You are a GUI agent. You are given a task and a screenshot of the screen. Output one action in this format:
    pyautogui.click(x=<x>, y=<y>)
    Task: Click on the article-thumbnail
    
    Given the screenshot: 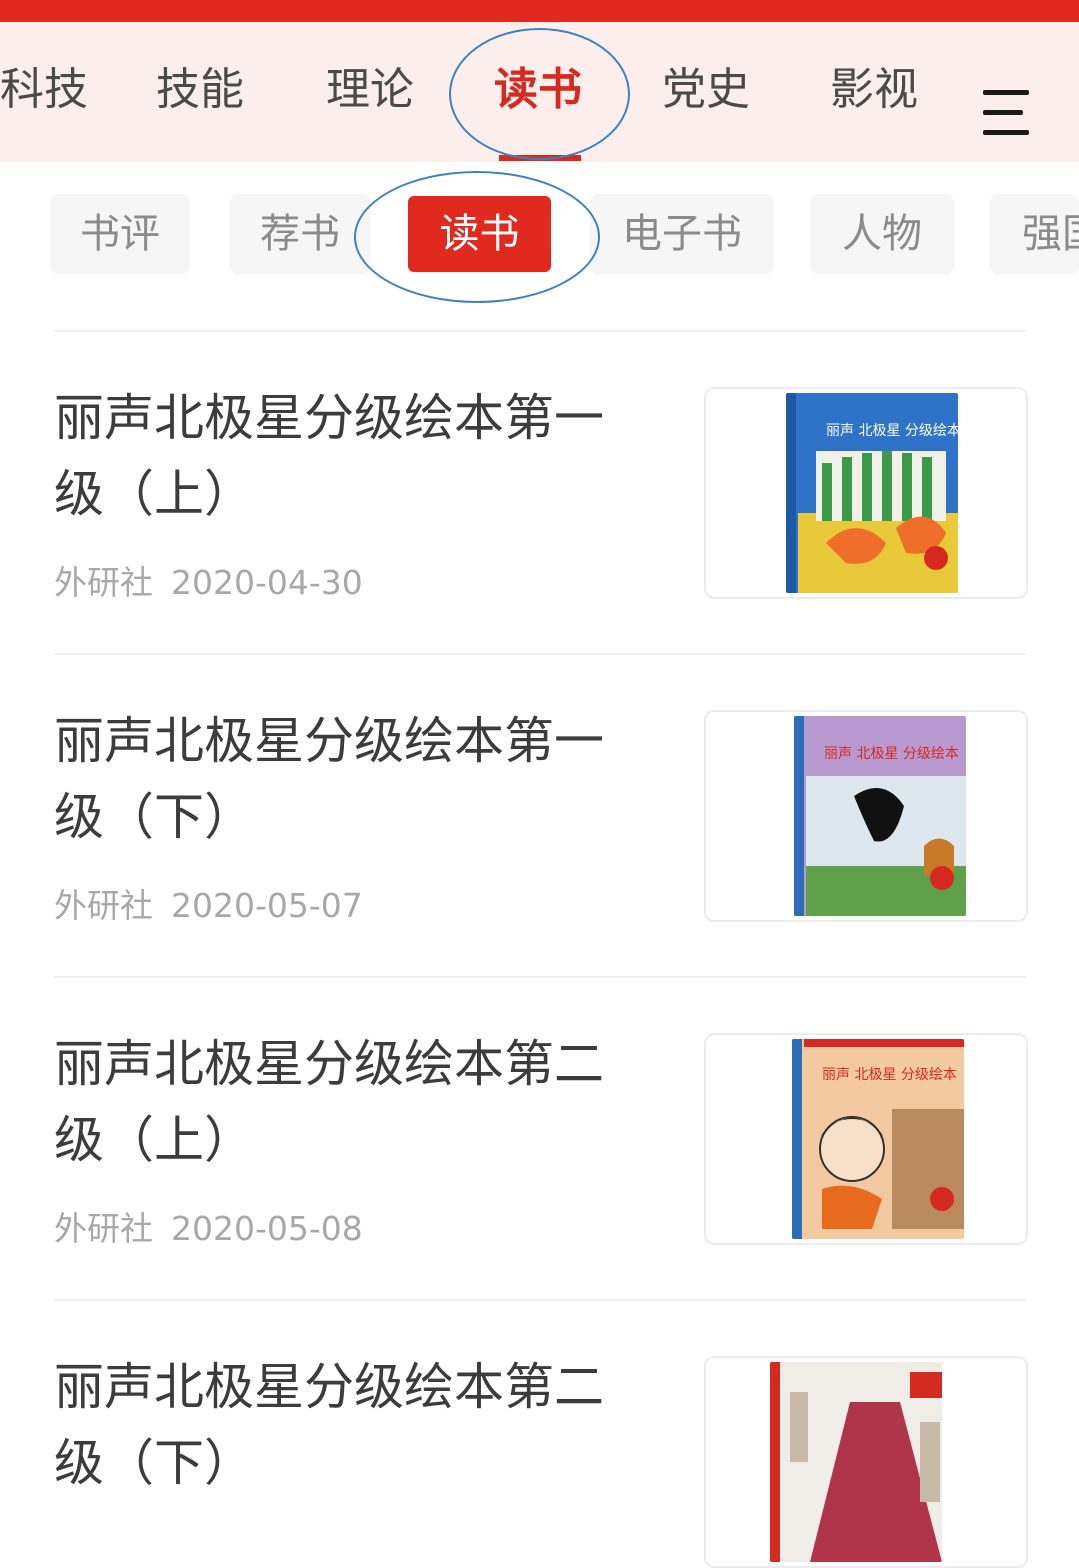 What is the action you would take?
    pyautogui.click(x=866, y=1462)
    